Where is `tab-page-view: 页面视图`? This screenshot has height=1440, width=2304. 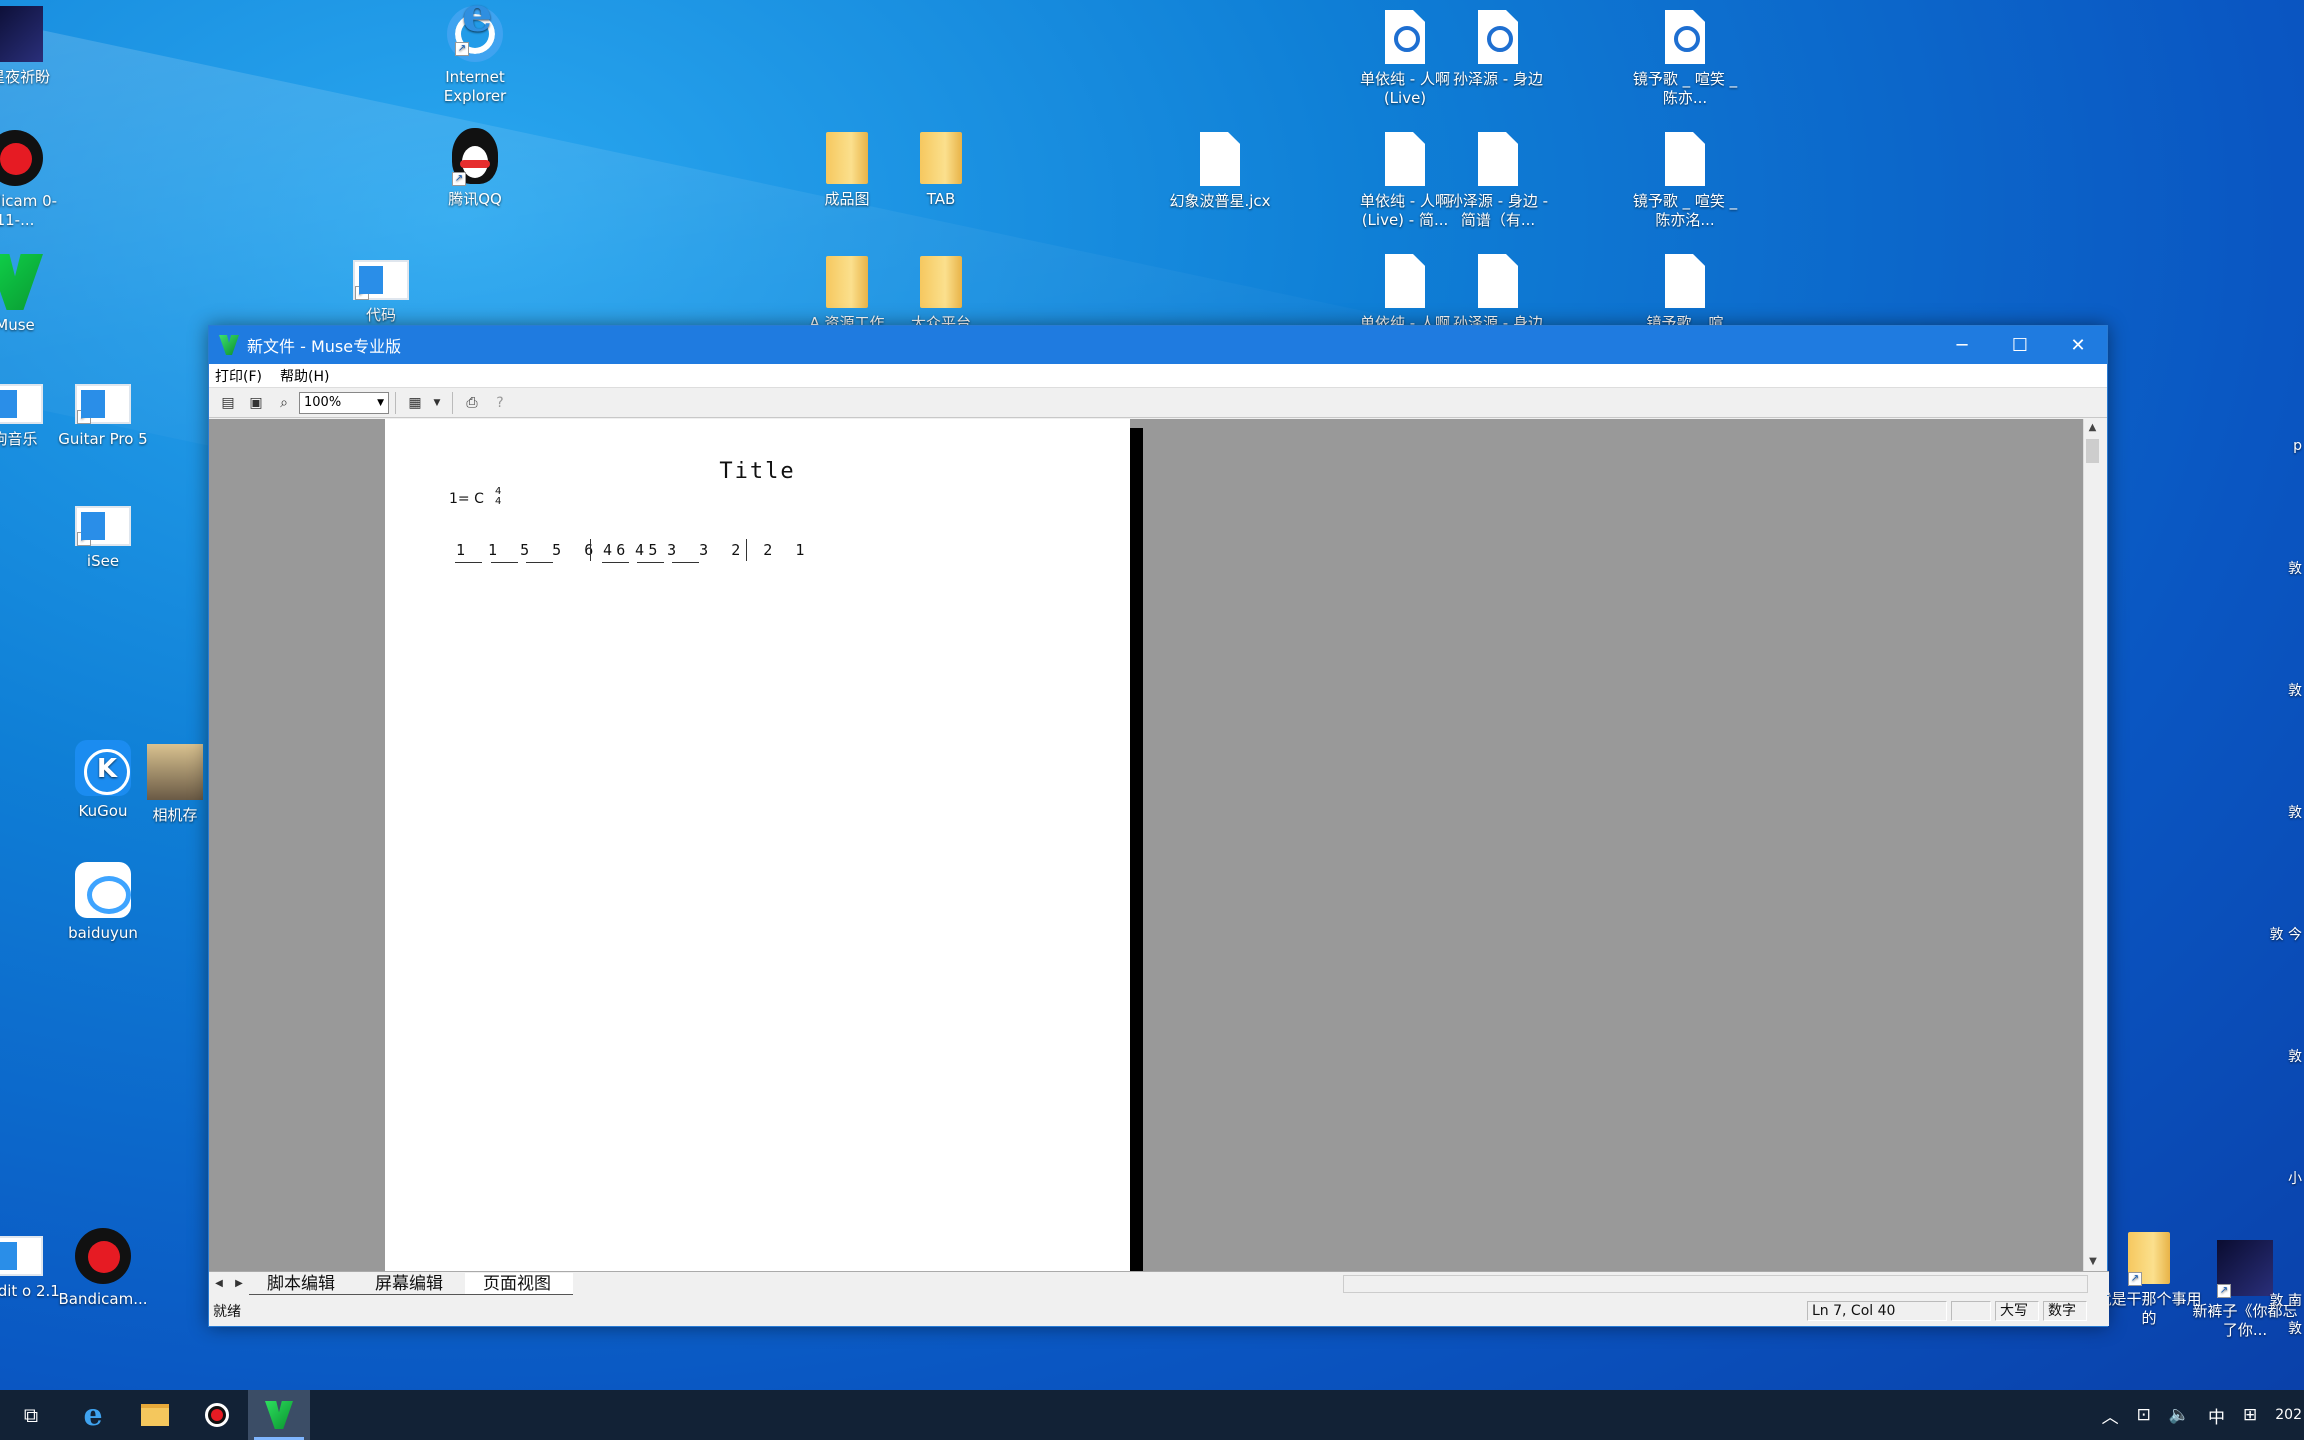 tab-page-view: 页面视图 is located at coordinates (519, 1283).